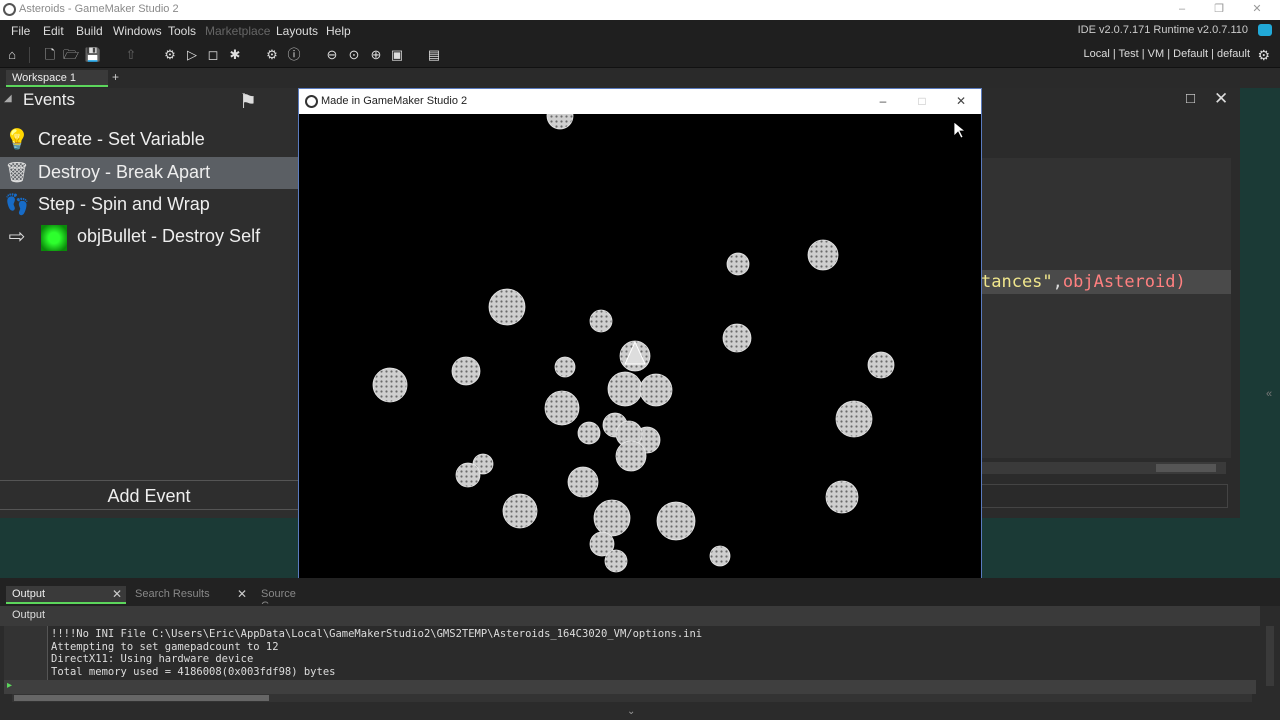  Describe the element at coordinates (66, 595) in the screenshot. I see `tab-output: Output ✕` at that location.